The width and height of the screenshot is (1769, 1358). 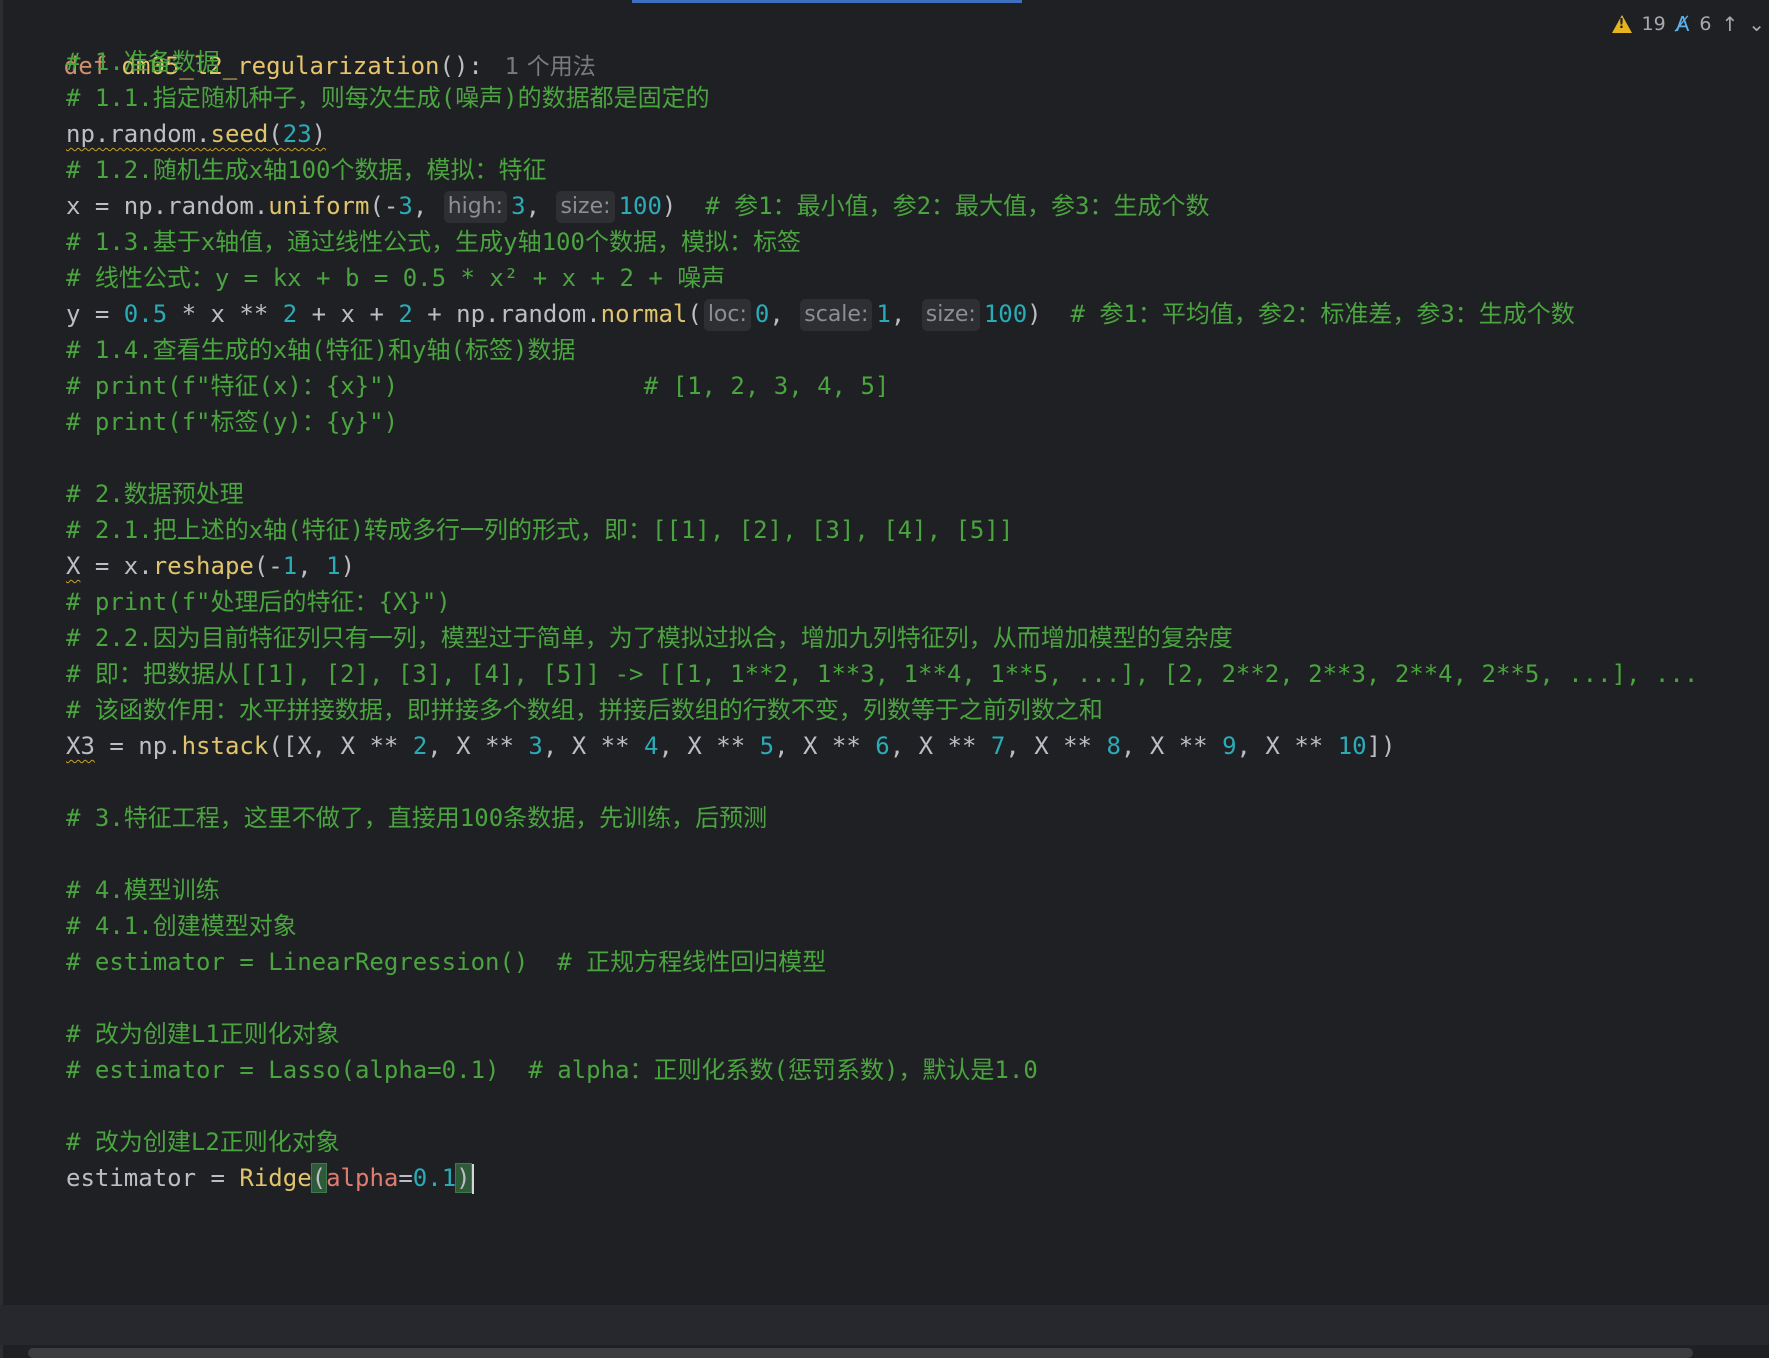 I want to click on signature: ():, so click(x=461, y=66).